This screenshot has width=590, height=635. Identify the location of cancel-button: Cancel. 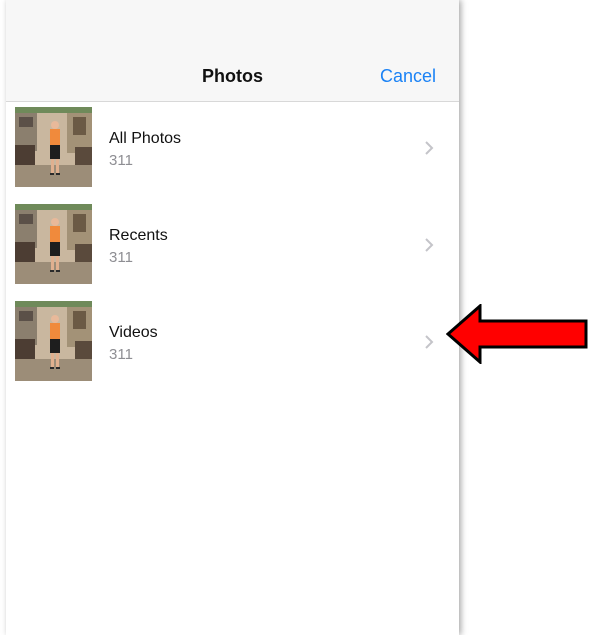
(408, 76).